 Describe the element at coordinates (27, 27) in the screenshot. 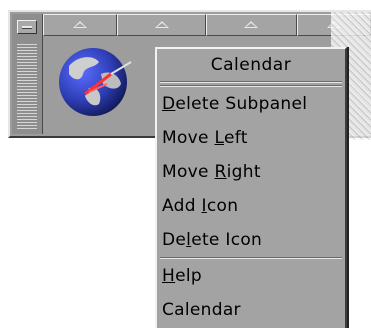

I see `minimize-button` at that location.